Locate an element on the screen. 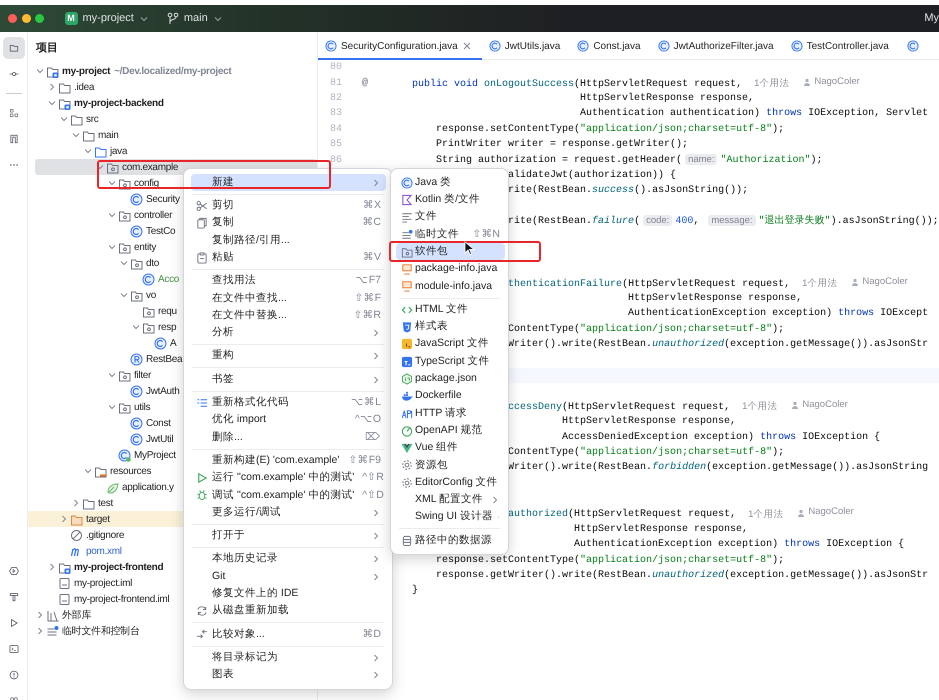 The height and width of the screenshot is (700, 939). code-text: IOException, Servlet is located at coordinates (868, 114).